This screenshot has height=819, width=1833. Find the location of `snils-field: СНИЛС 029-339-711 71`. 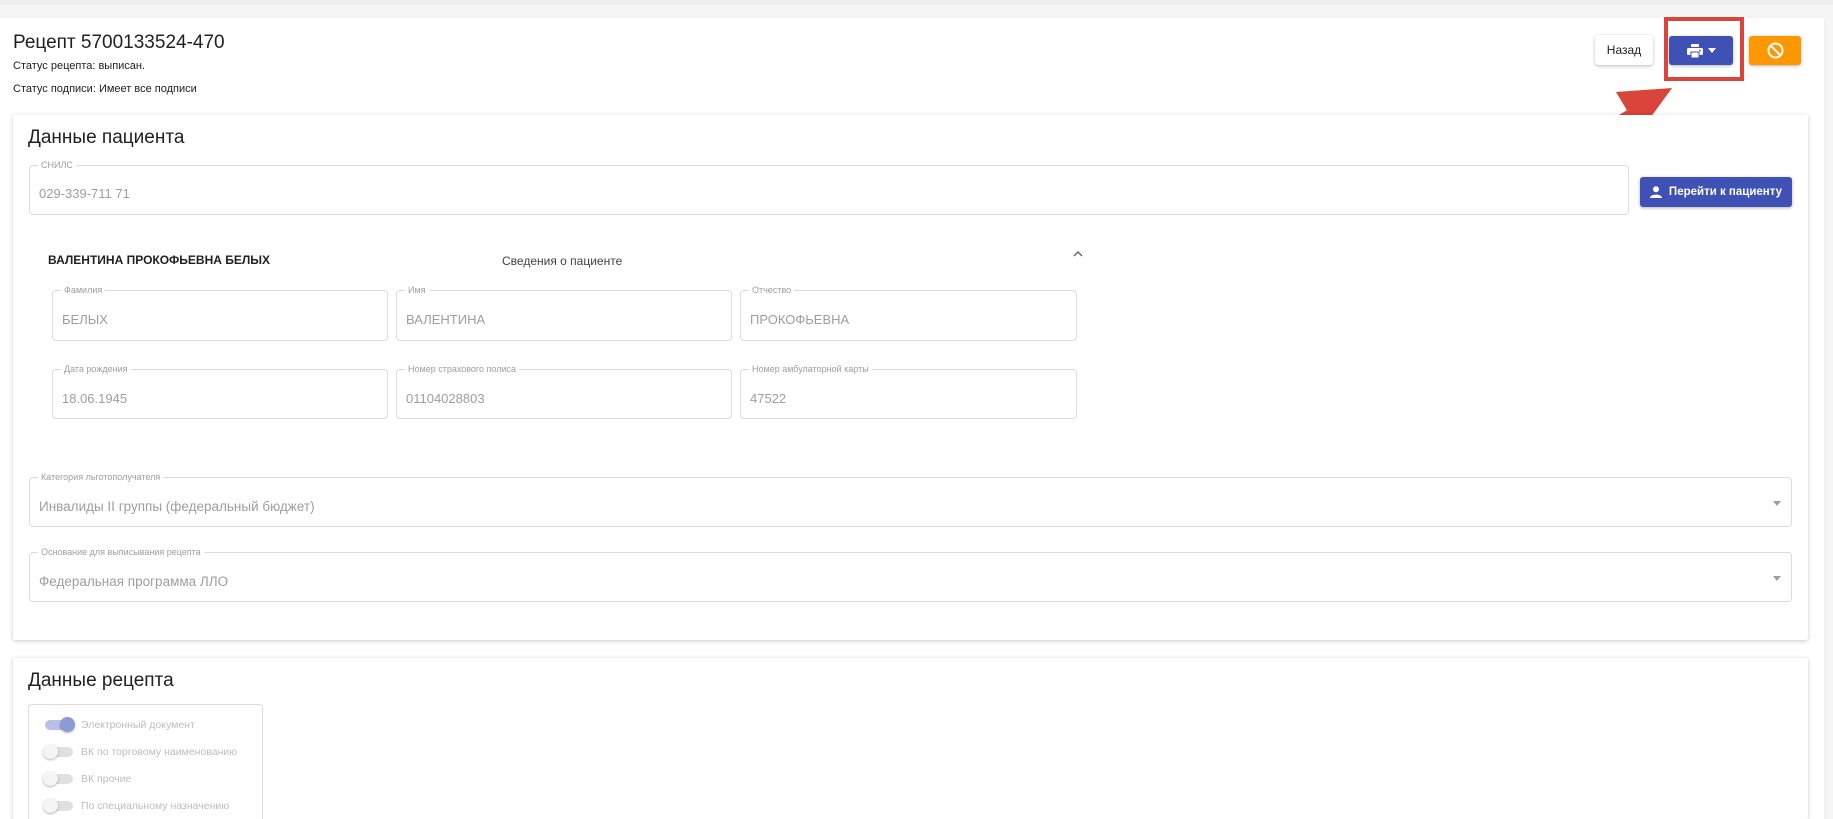

snils-field: СНИЛС 029-339-711 71 is located at coordinates (829, 187).